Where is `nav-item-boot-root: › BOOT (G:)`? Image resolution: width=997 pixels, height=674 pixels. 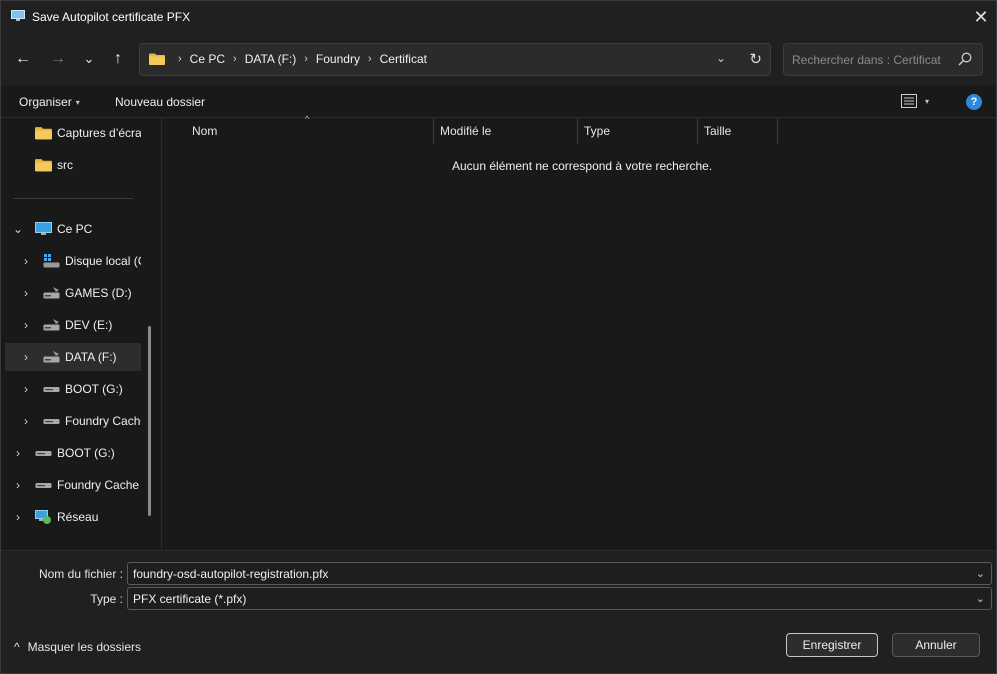 nav-item-boot-root: › BOOT (G:) is located at coordinates (71, 453).